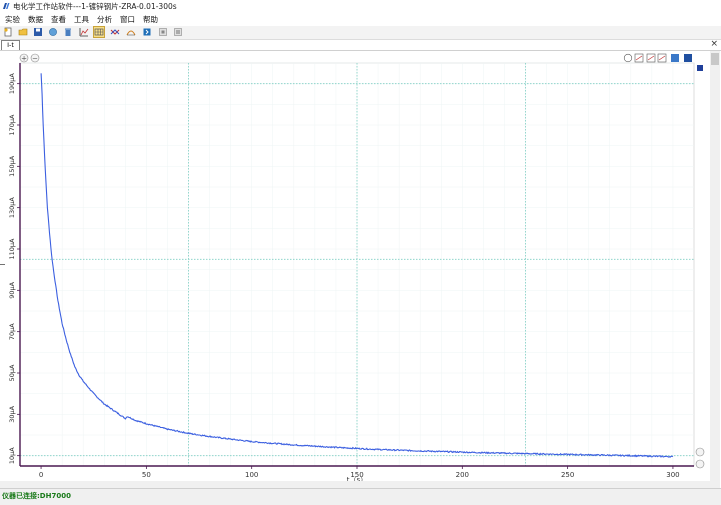  I want to click on status-bar: 仪器已连接:DH7000, so click(360, 496).